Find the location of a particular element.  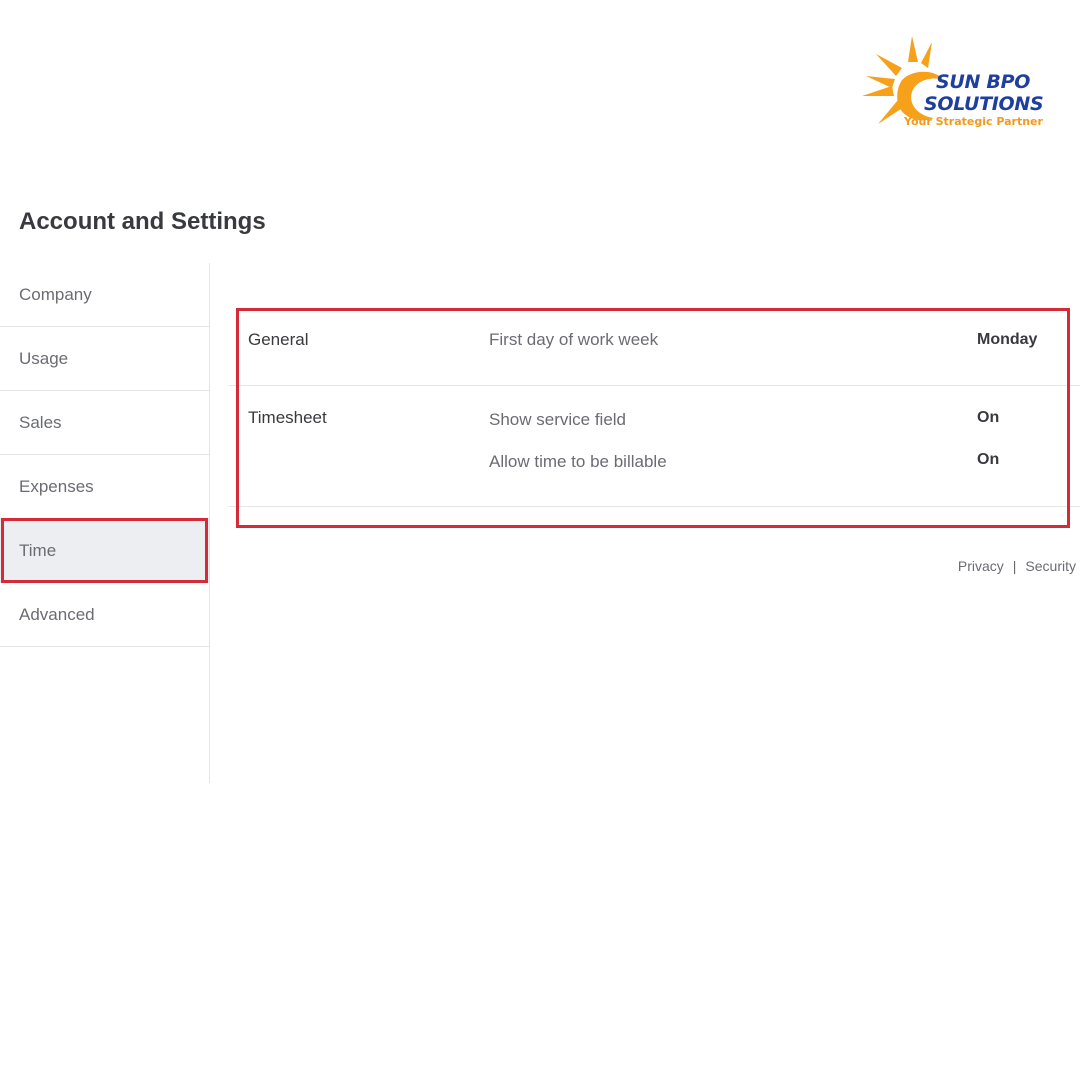

security-link: Security is located at coordinates (1050, 566).